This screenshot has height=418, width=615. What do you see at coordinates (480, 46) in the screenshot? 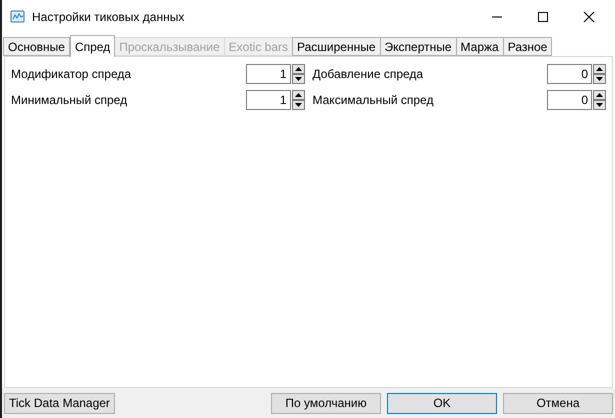
I see `tab: Маржа` at bounding box center [480, 46].